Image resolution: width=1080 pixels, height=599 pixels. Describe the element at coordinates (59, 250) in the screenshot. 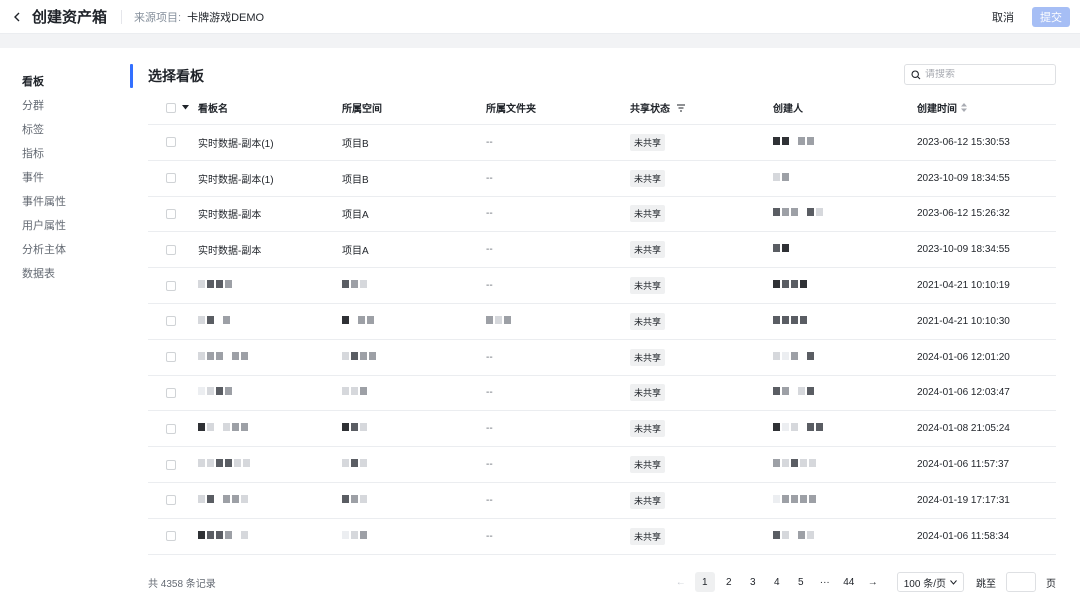

I see `sidebar-item-analysis-subject: 分析主体` at that location.